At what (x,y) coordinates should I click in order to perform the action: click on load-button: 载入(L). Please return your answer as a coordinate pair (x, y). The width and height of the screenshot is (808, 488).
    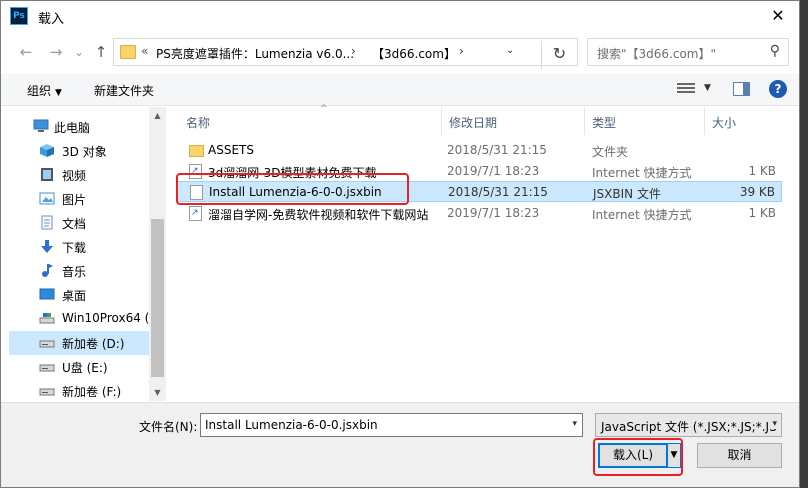
    Looking at the image, I should click on (633, 455).